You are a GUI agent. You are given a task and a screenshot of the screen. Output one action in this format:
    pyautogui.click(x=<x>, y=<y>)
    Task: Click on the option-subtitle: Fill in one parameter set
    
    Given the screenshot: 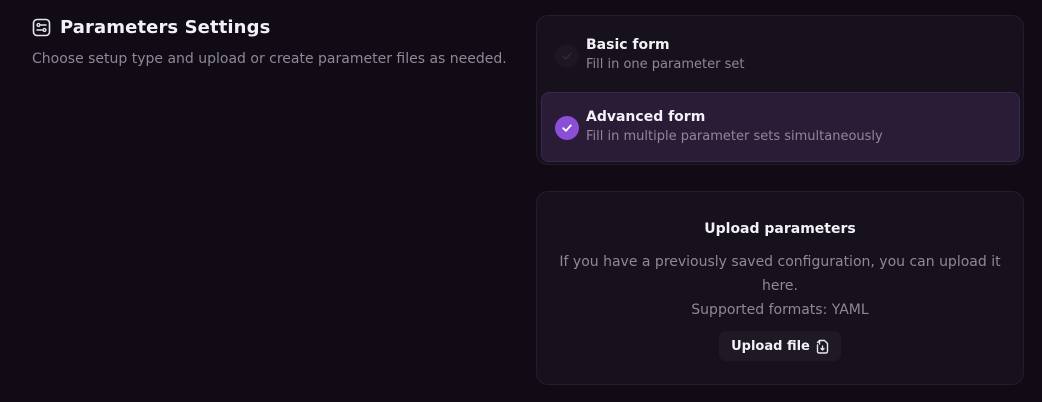 What is the action you would take?
    pyautogui.click(x=665, y=64)
    